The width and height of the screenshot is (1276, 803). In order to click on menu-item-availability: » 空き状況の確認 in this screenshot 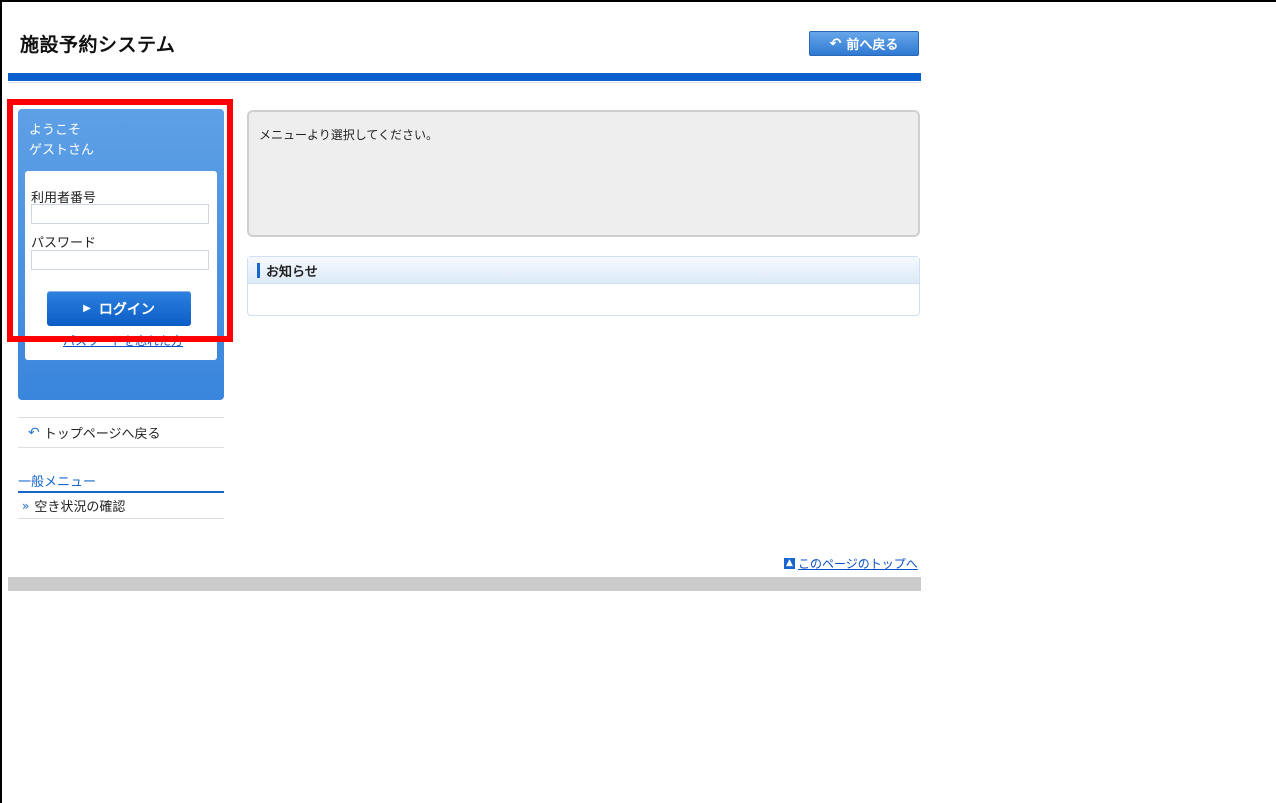, I will do `click(121, 506)`.